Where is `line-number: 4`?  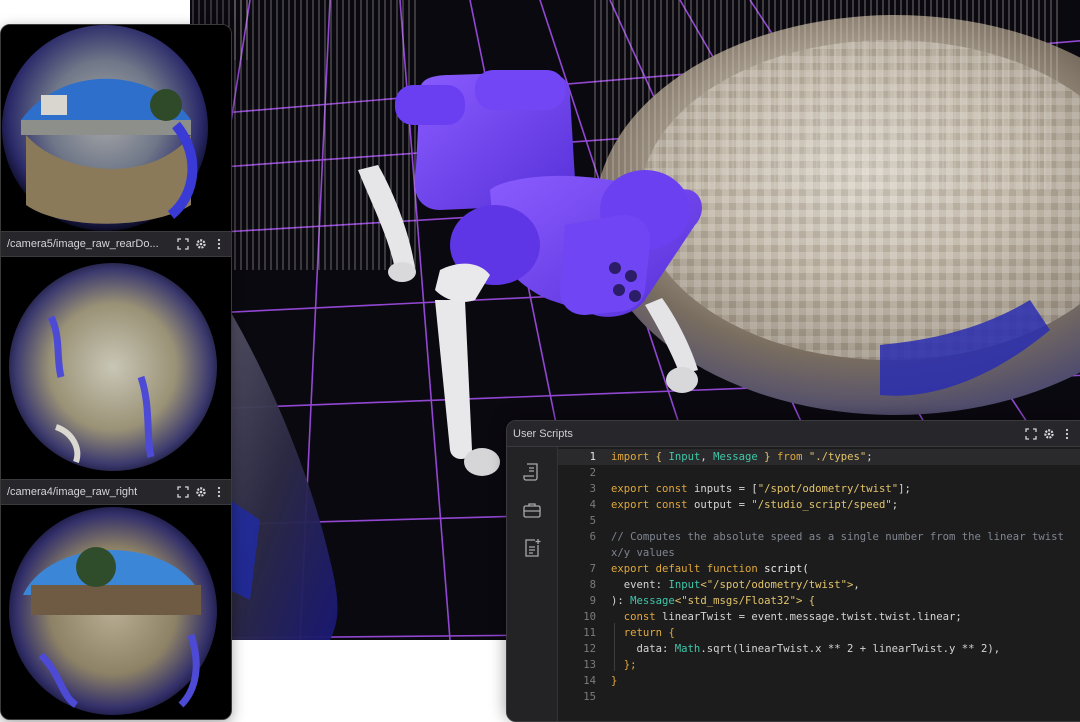 line-number: 4 is located at coordinates (592, 505).